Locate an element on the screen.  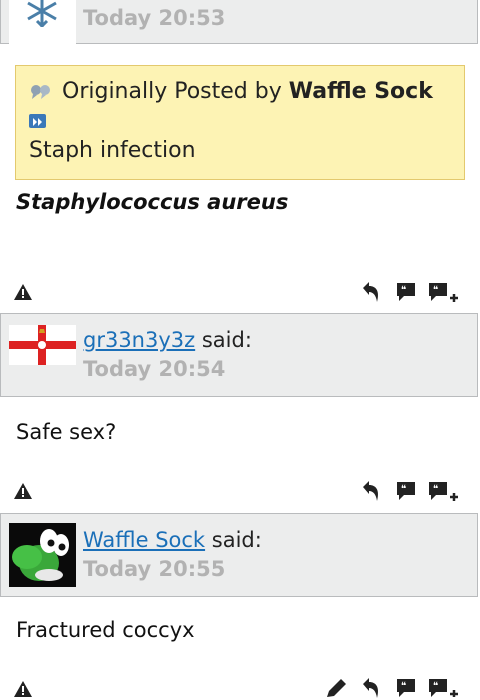
username-link: Waffle Sock is located at coordinates (144, 540).